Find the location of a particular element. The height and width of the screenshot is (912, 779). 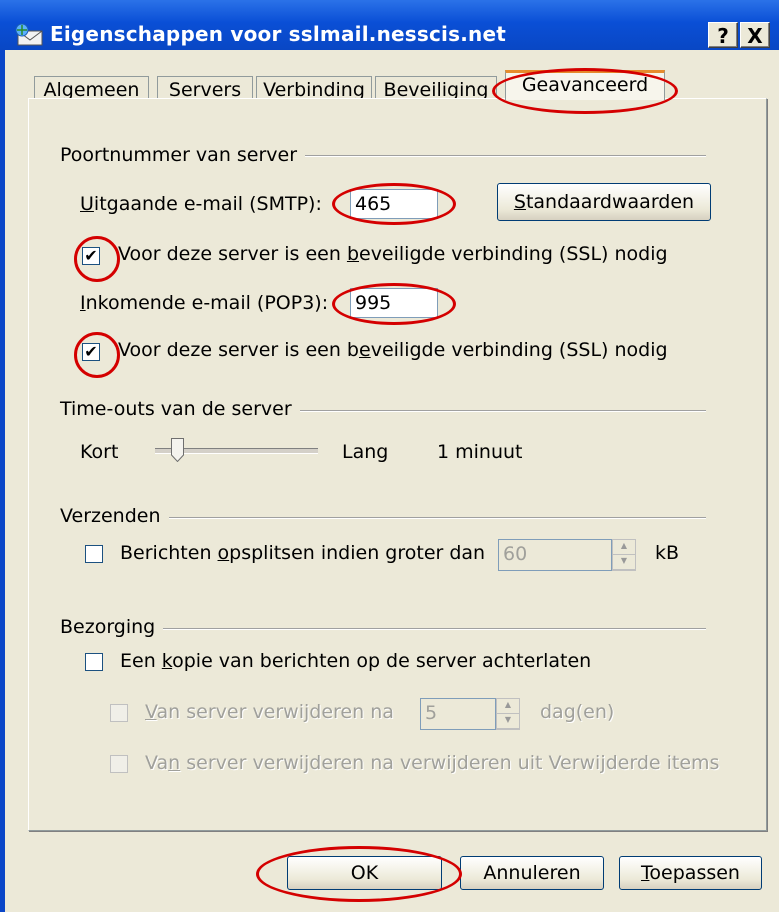

restore-defaults-button: Standaardwaarden is located at coordinates (604, 202).